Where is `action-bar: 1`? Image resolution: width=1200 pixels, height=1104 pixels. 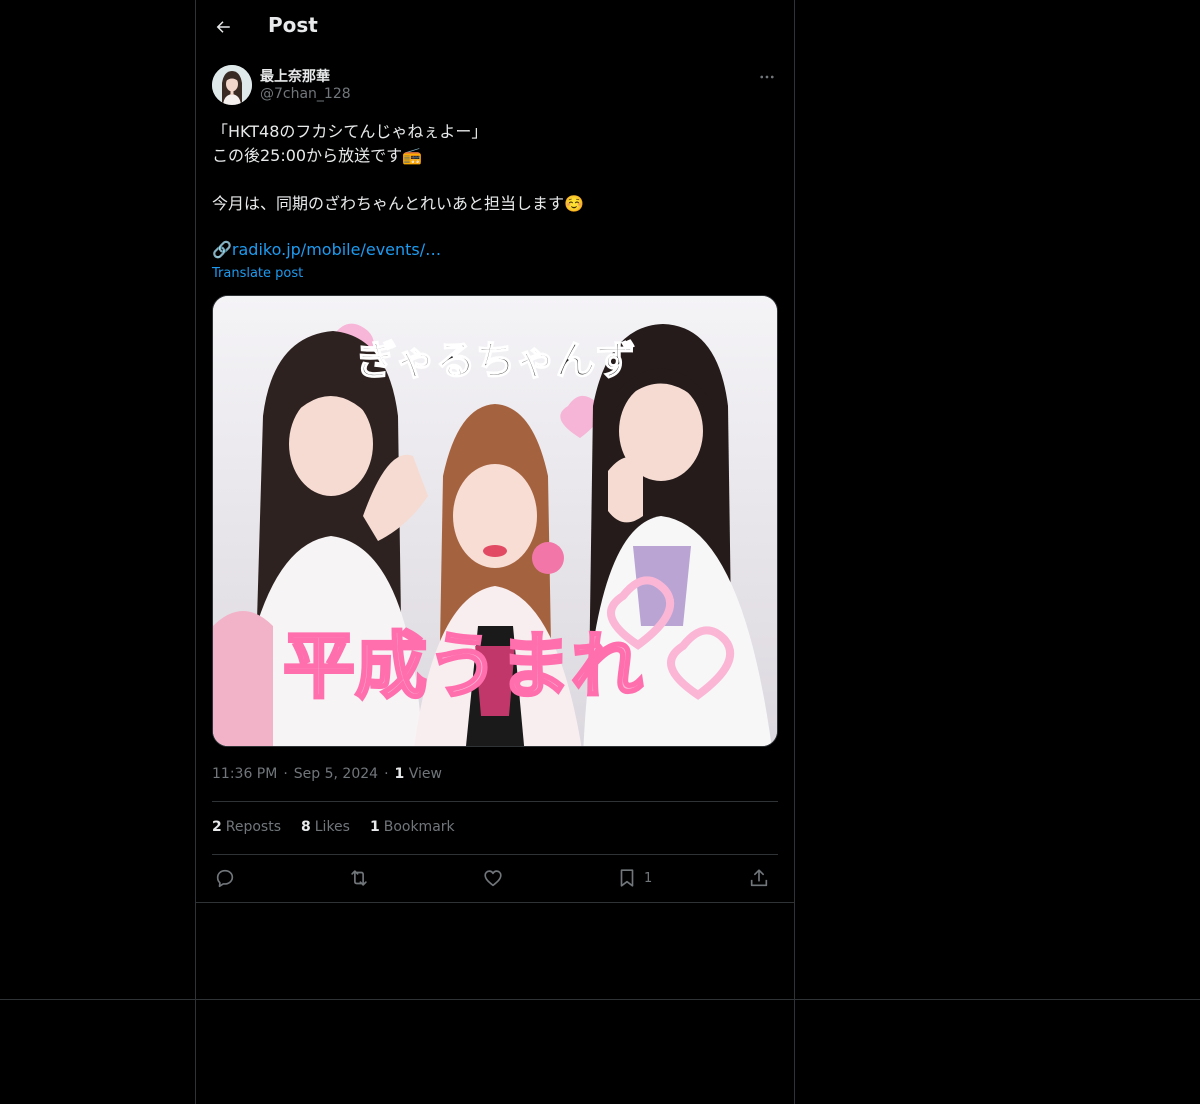 action-bar: 1 is located at coordinates (495, 879).